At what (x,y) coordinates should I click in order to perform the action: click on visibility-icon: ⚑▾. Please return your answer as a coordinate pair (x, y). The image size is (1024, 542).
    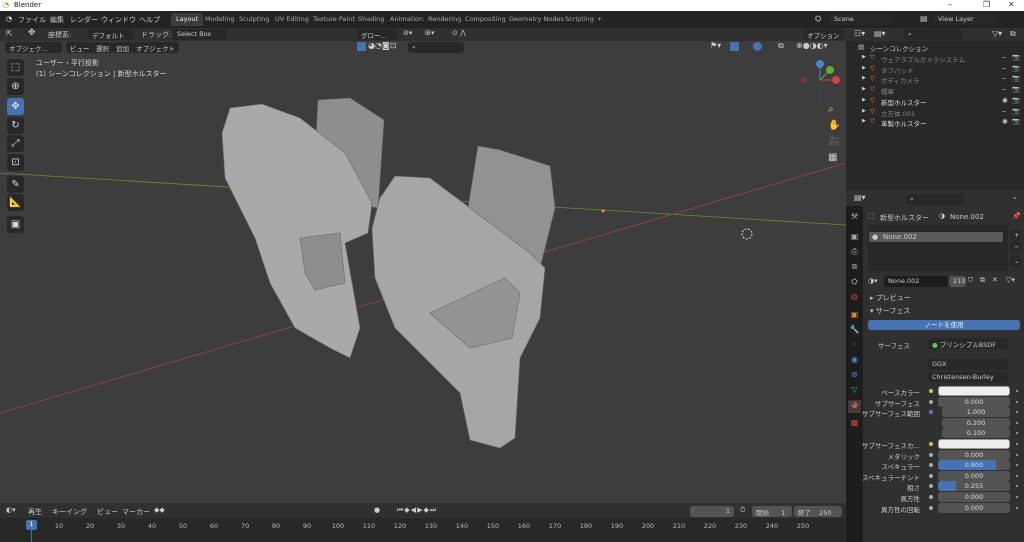
    Looking at the image, I should click on (715, 45).